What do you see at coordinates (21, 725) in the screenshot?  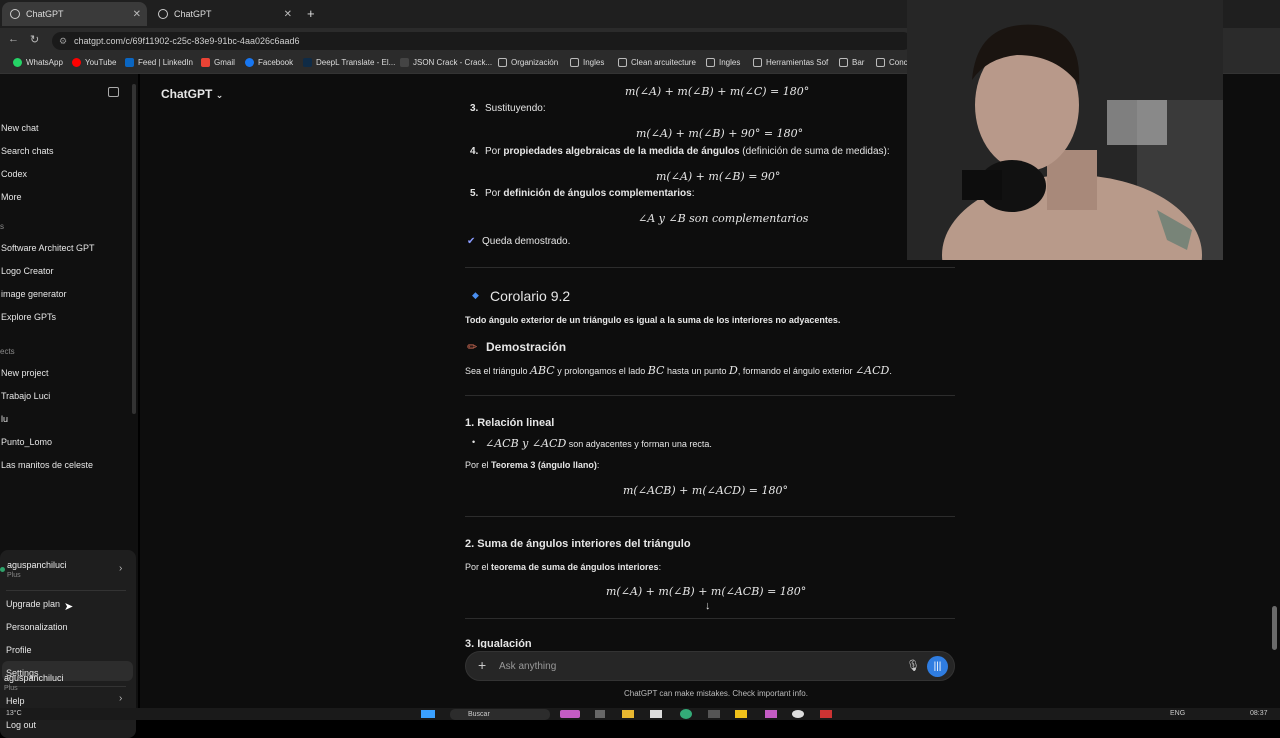 I see `menu-item-log-out: Log out` at bounding box center [21, 725].